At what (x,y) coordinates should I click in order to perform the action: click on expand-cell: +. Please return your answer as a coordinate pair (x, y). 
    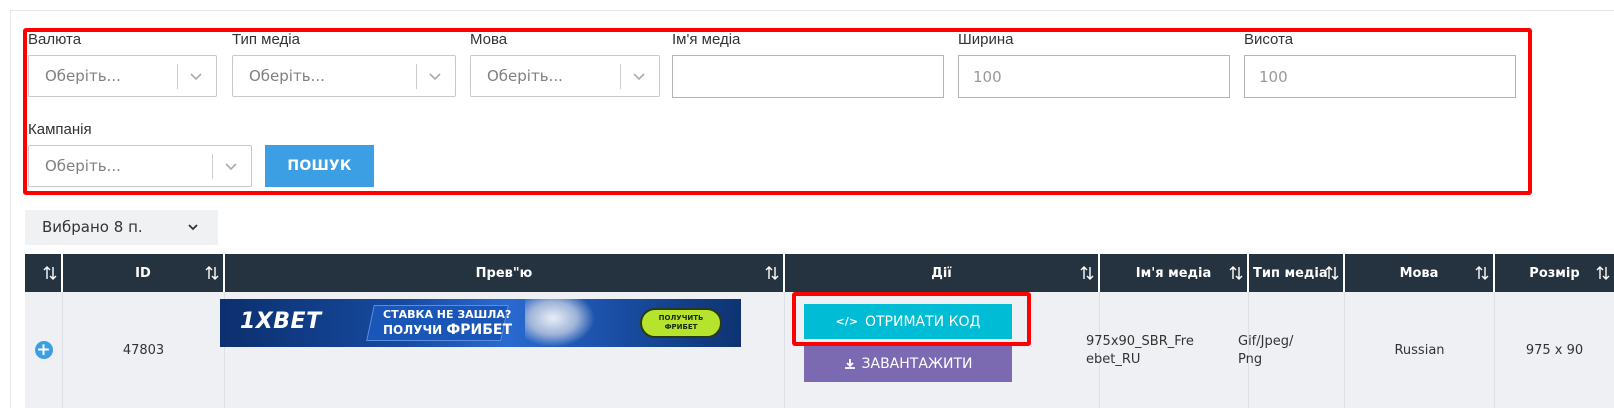
    Looking at the image, I should click on (44, 350).